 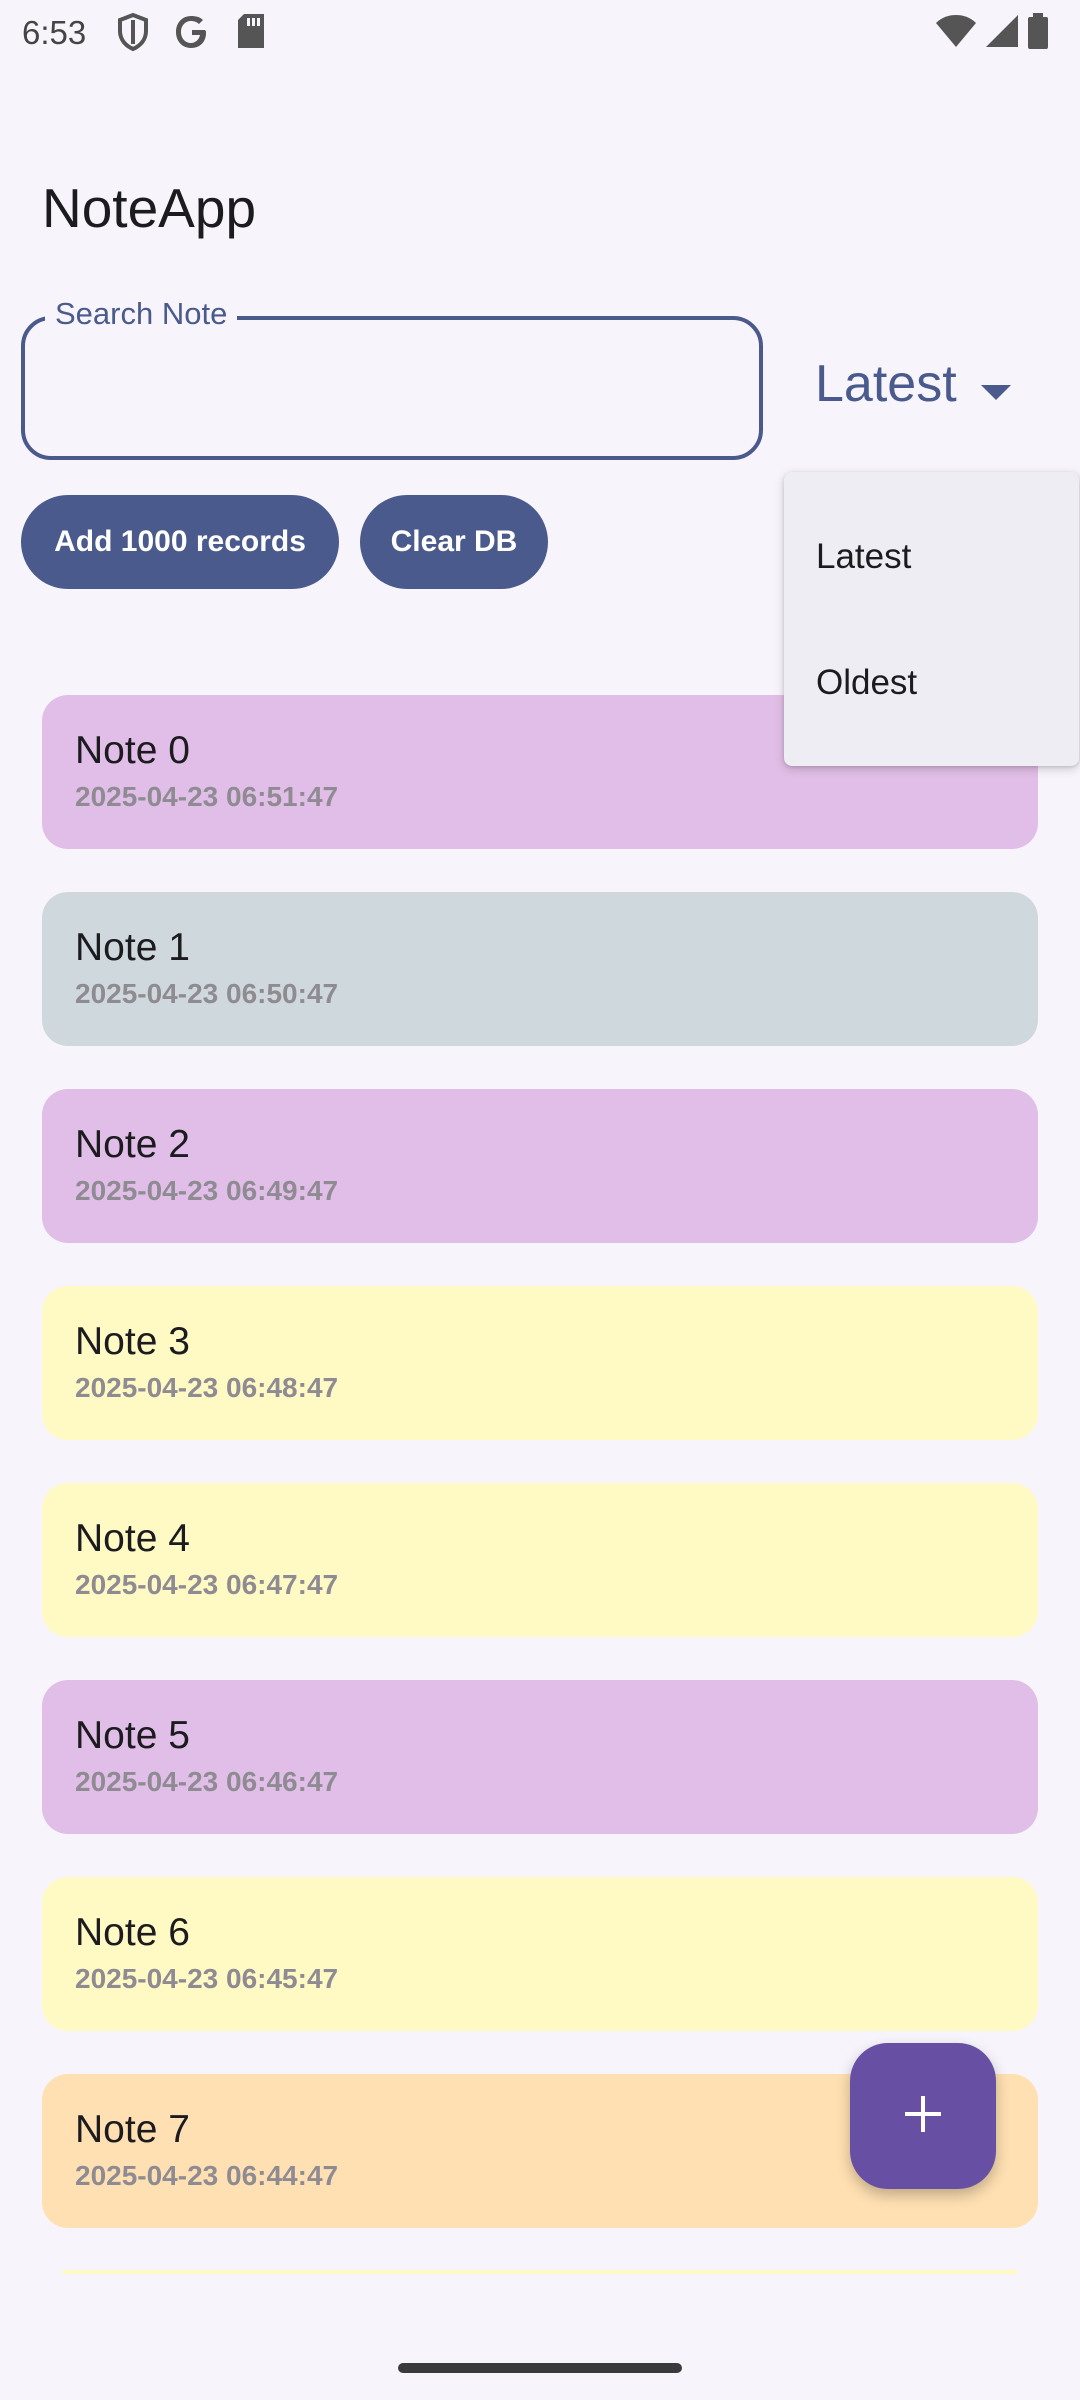 I want to click on sort-dropdown: Latest, so click(x=913, y=384).